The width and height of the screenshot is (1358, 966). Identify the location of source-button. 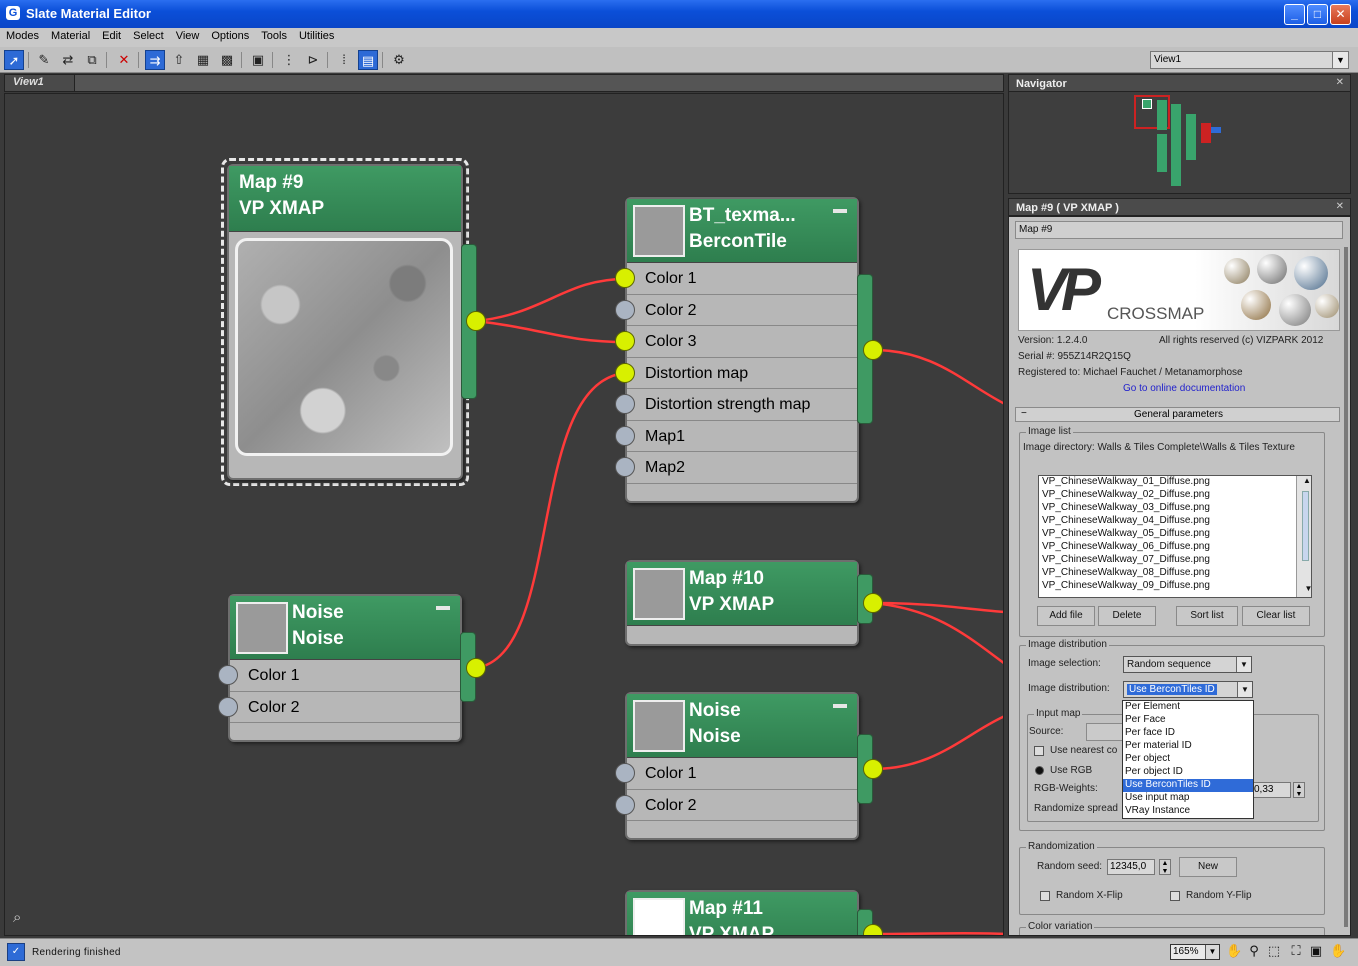
(1105, 732).